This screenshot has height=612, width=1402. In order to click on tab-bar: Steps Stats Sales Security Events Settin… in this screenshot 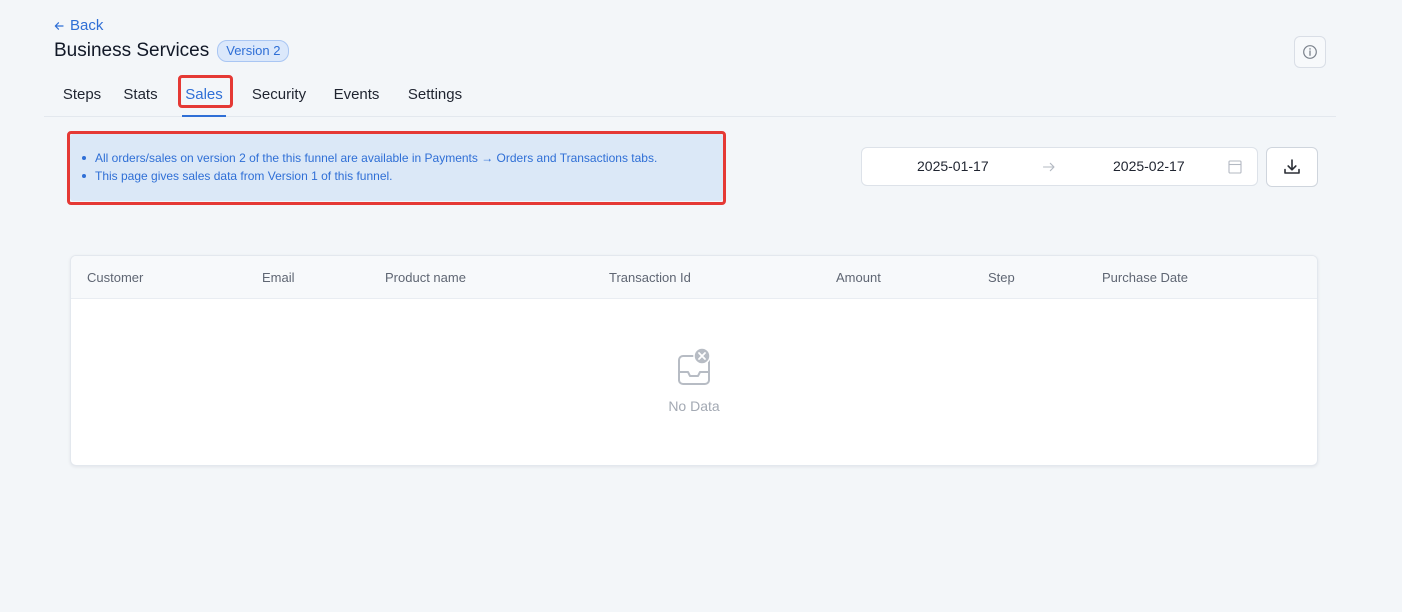, I will do `click(690, 94)`.